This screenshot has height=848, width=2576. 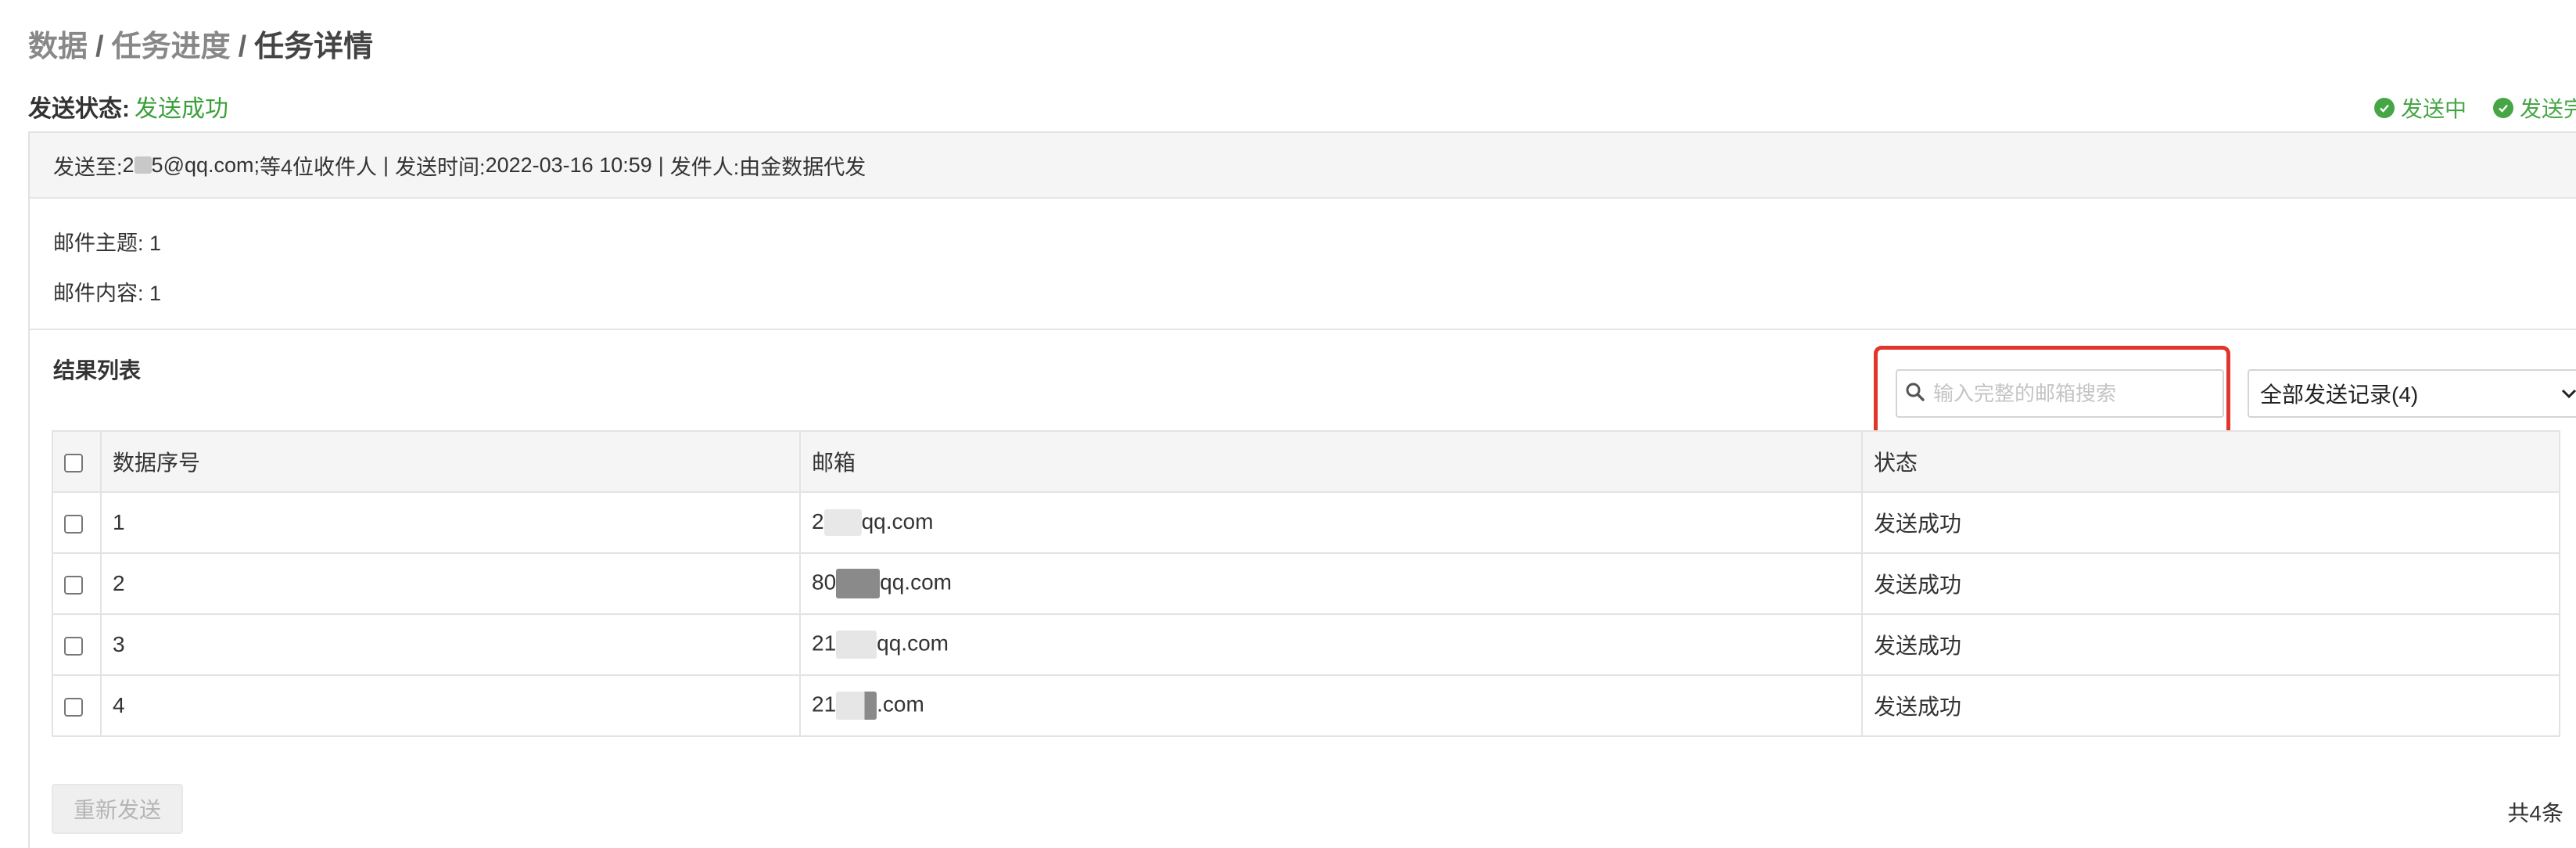 I want to click on send-to-suffix: 5@qq.com;, so click(x=205, y=165).